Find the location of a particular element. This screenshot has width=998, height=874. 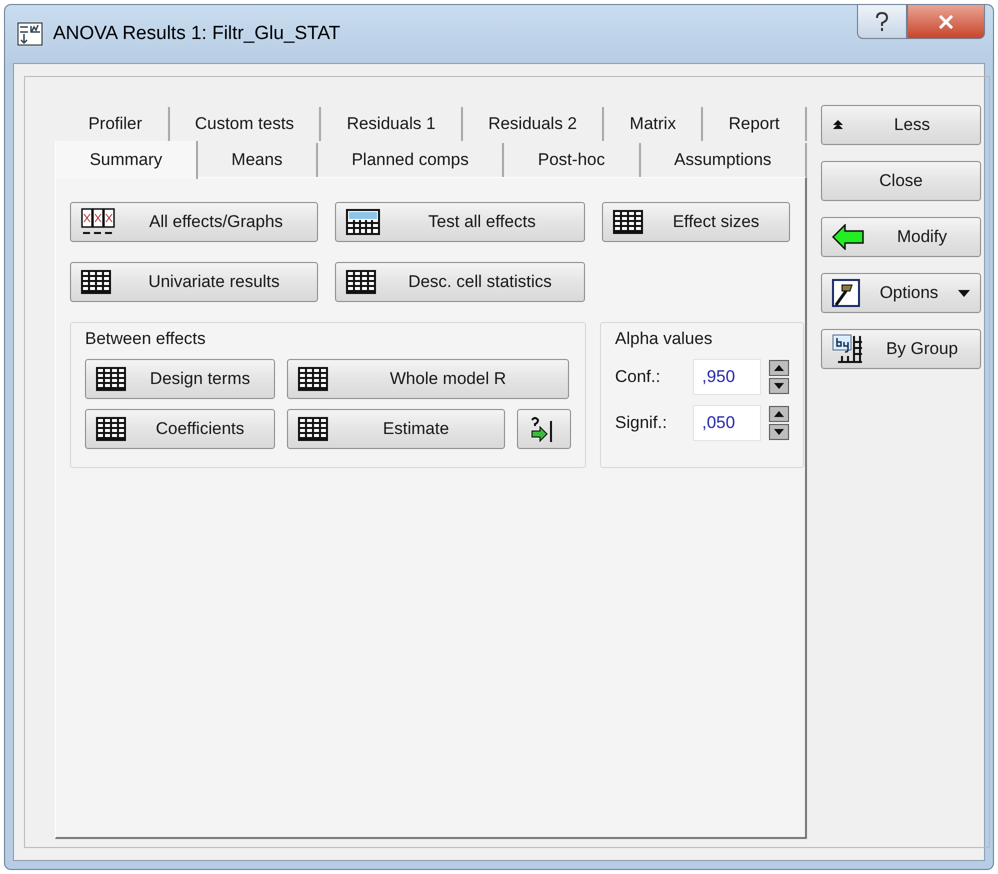

side-button: Less is located at coordinates (901, 125).